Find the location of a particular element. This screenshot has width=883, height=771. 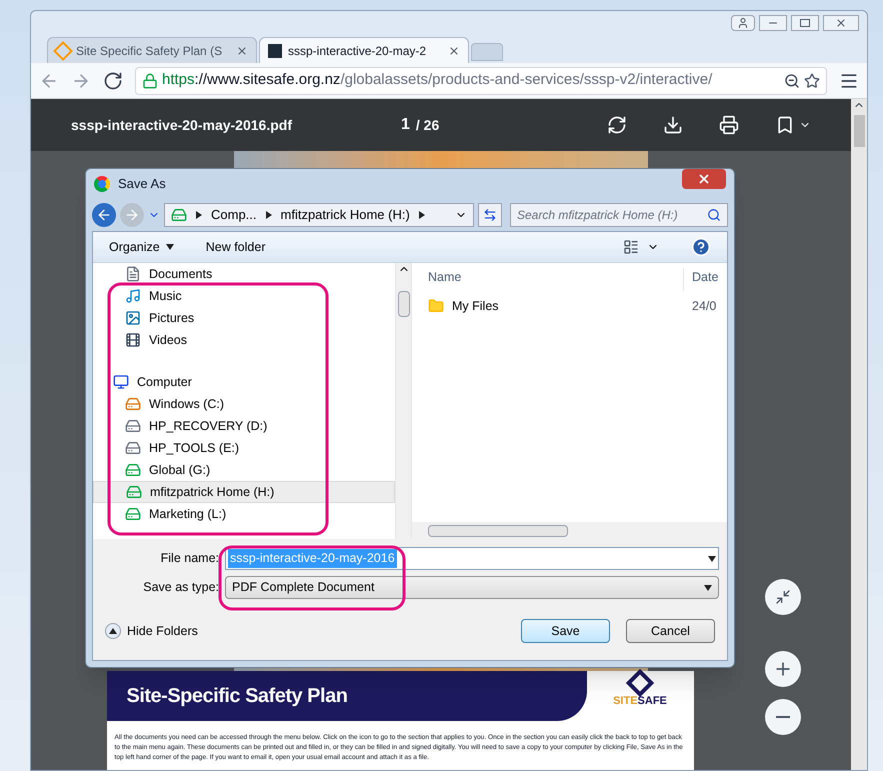

folder-icon is located at coordinates (436, 306).